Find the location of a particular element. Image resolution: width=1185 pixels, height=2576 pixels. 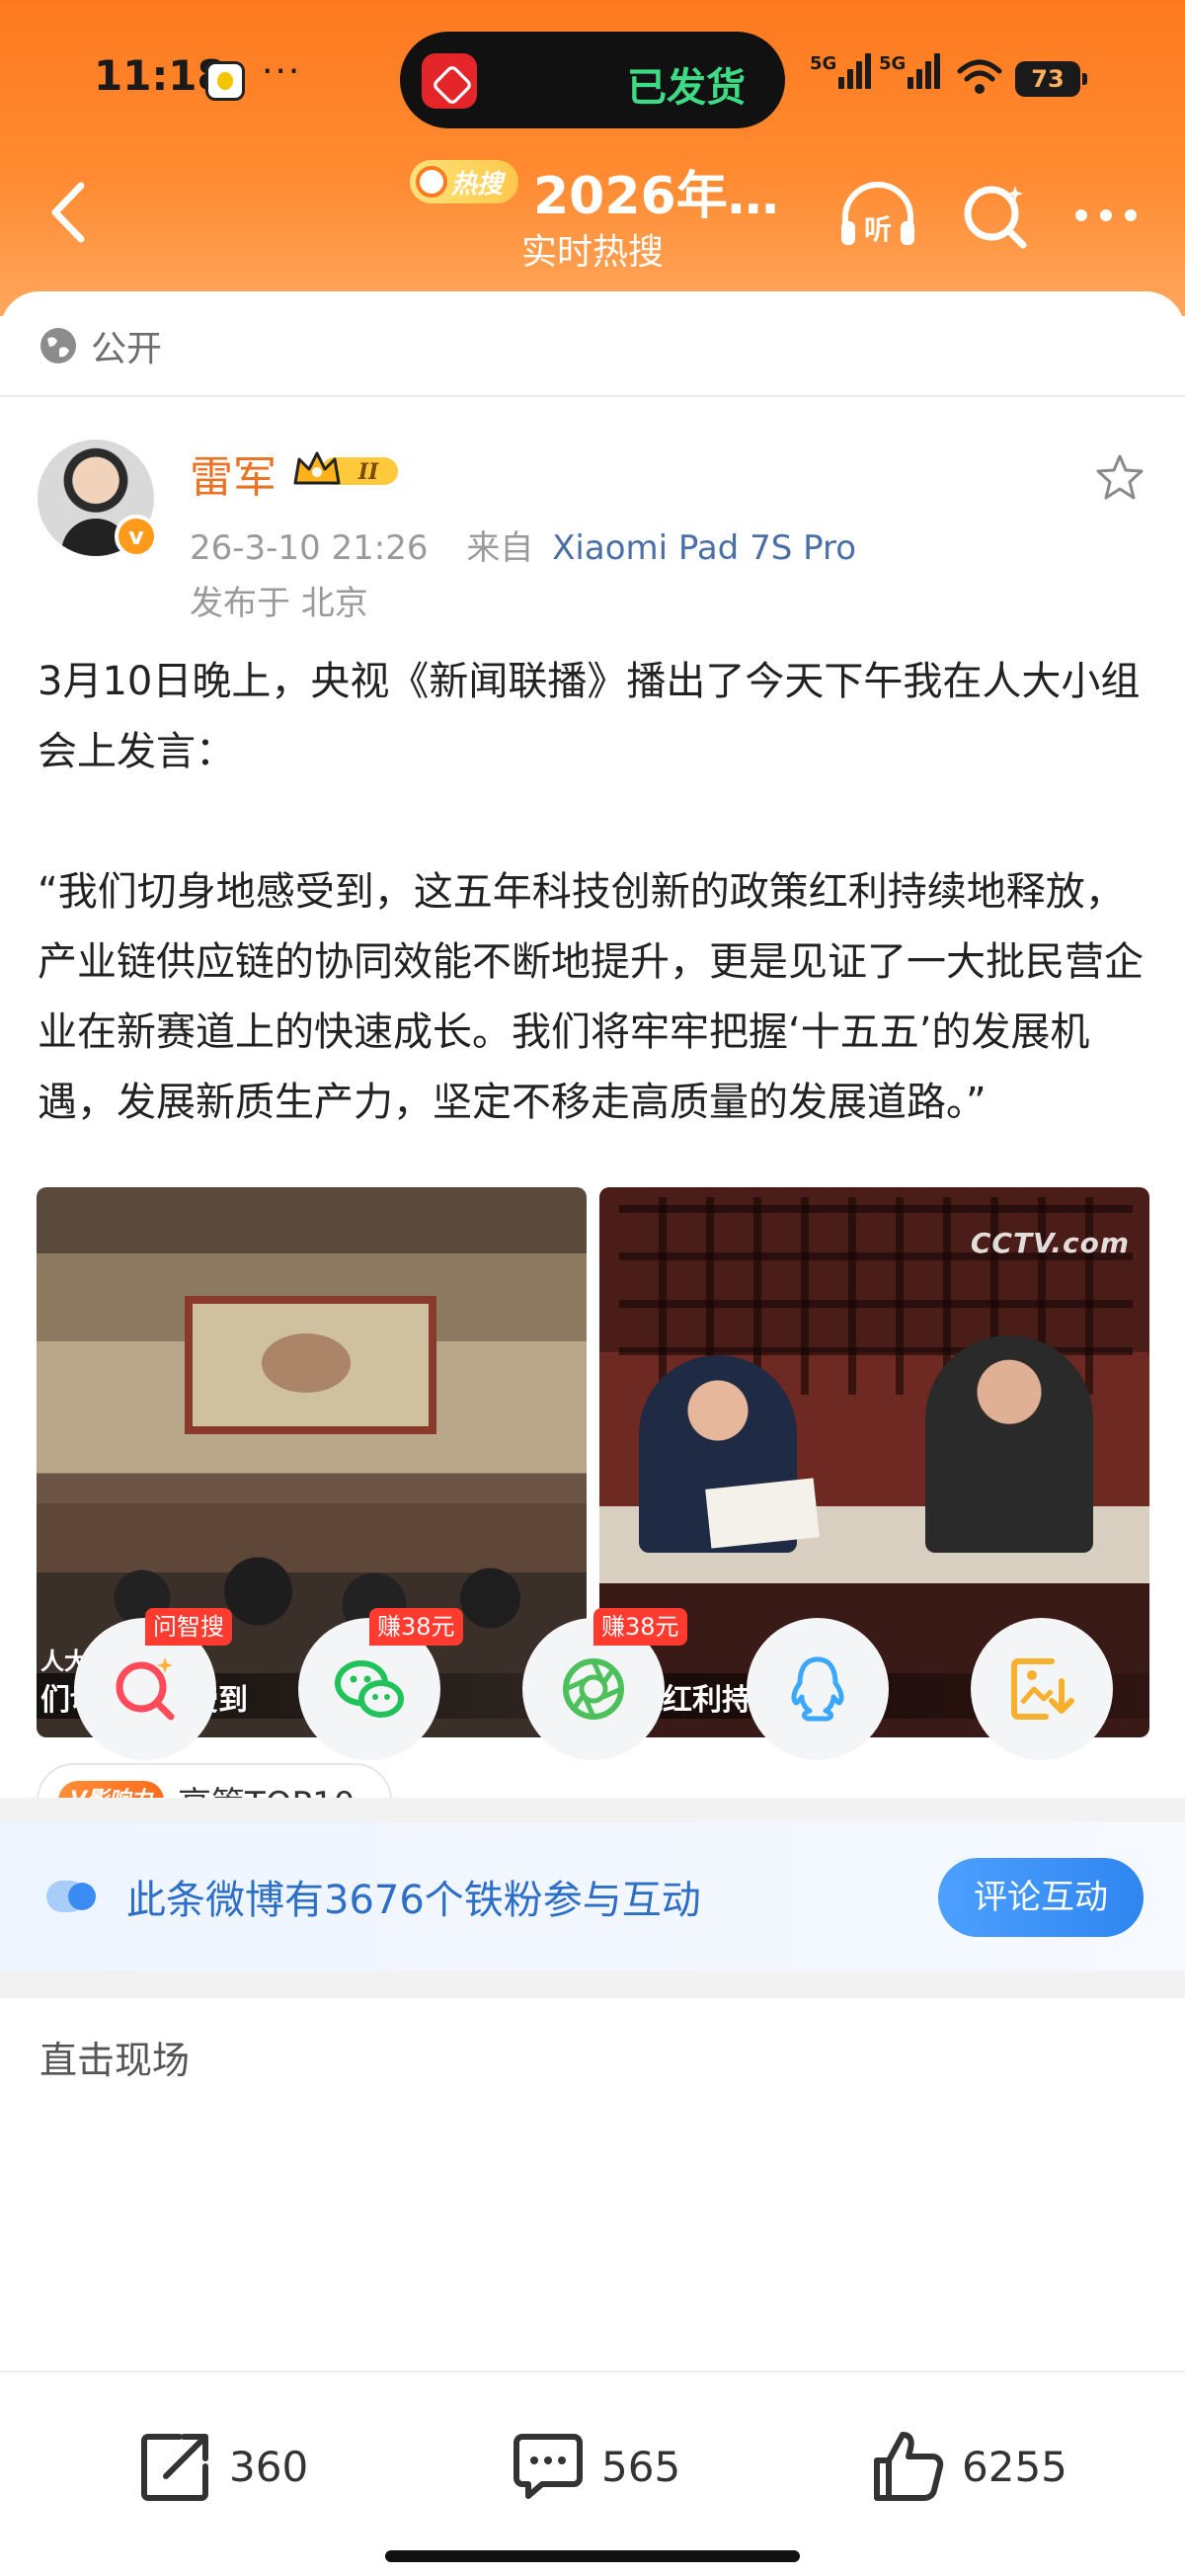

favorite-star-icon is located at coordinates (1120, 477).